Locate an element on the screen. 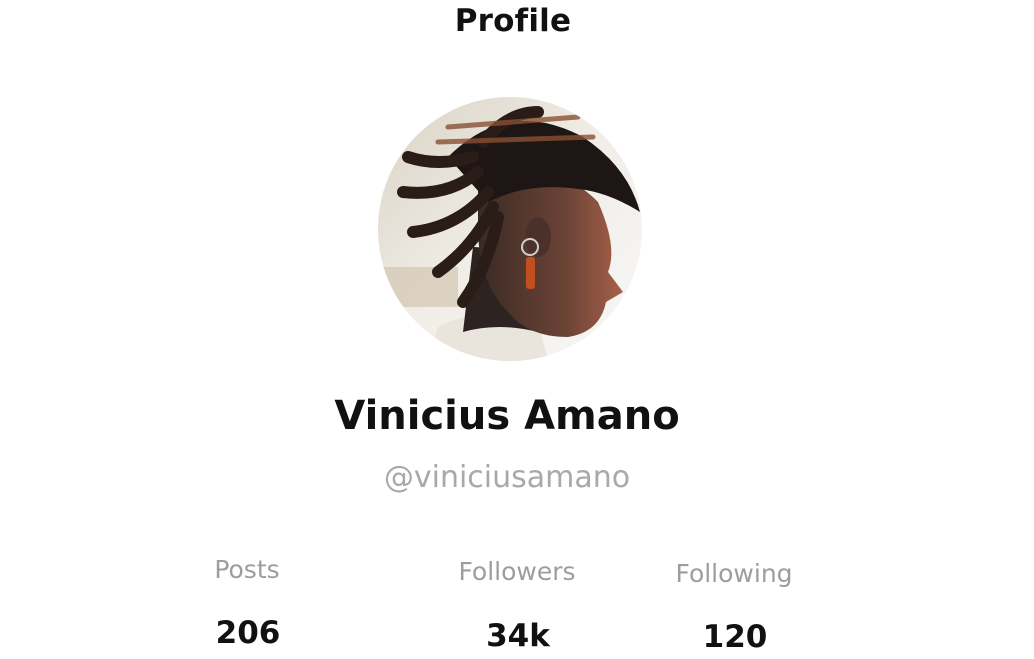  avatar-illustration is located at coordinates (510, 229).